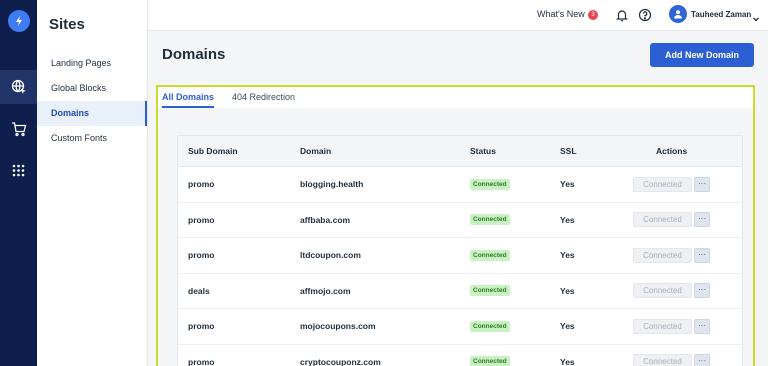 The height and width of the screenshot is (366, 768). I want to click on column-header-status: Status, so click(483, 151).